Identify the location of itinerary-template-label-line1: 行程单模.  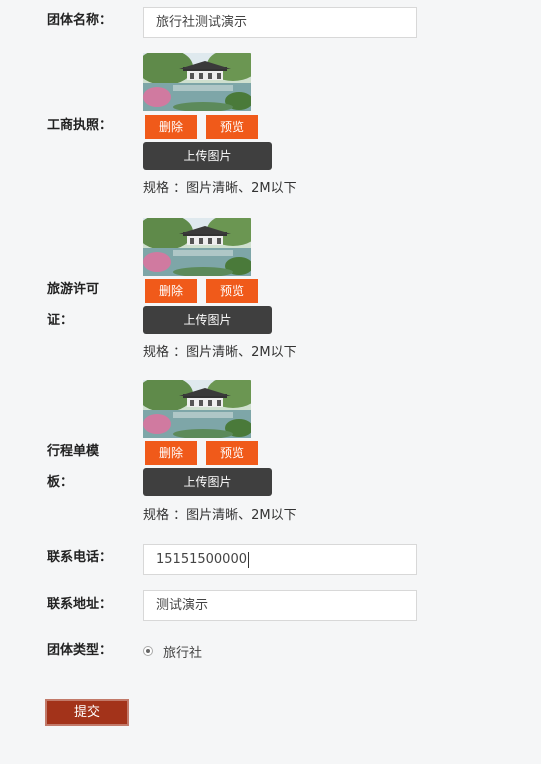
(73, 451).